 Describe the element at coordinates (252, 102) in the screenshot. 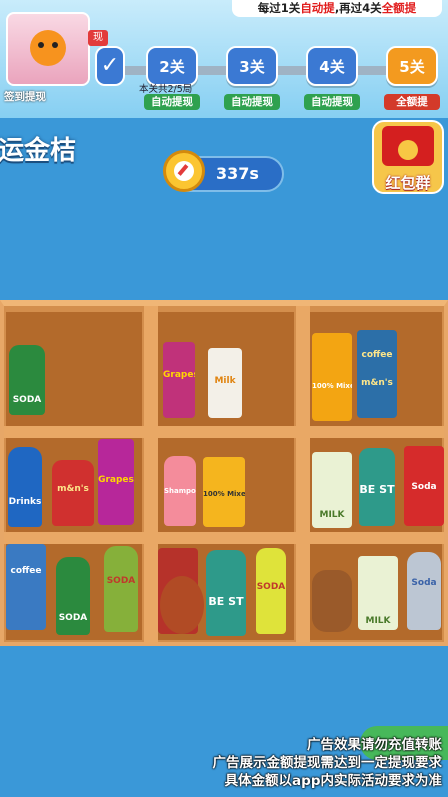

I see `auto-withdraw-button-3: 自动提现` at that location.